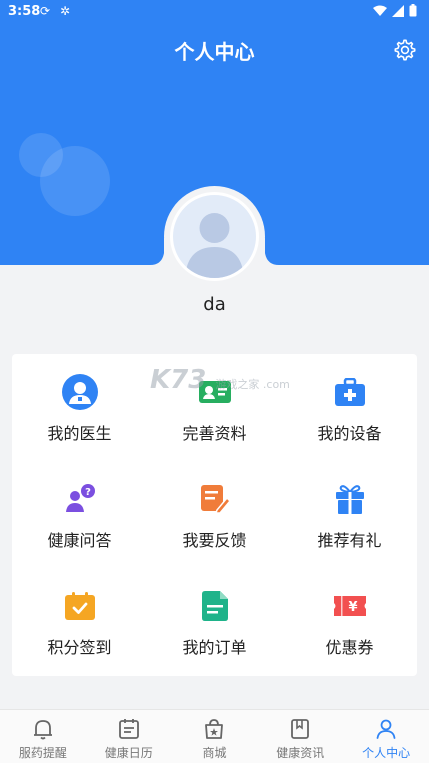 The image size is (429, 763). I want to click on menu-item-my-devices: 我的设备, so click(349, 407).